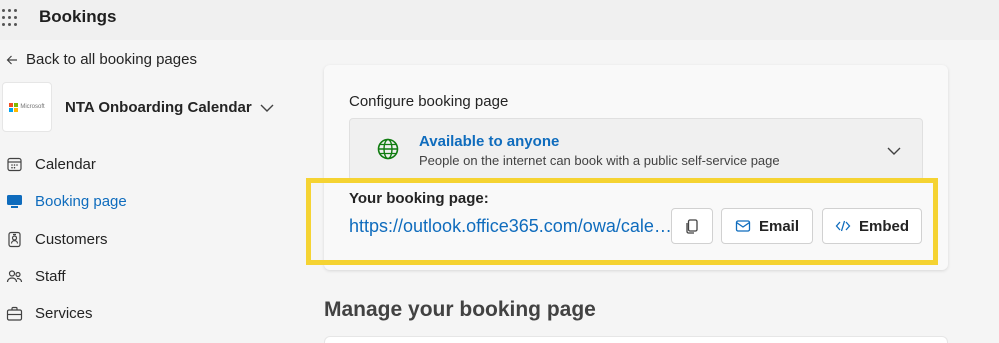 This screenshot has height=343, width=999. I want to click on sidebar-item-booking-page: Booking page, so click(66, 201).